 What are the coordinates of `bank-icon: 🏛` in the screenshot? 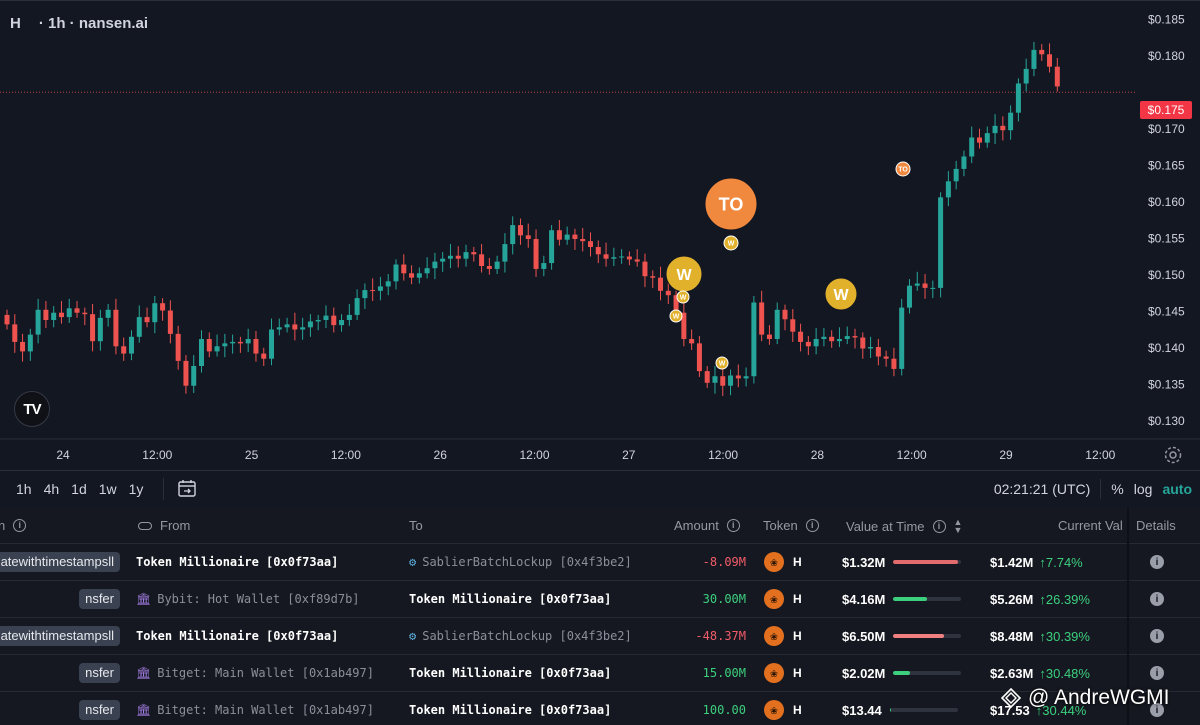 It's located at (144, 710).